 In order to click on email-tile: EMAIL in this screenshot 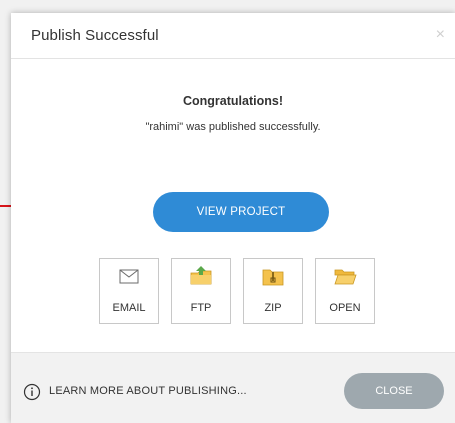, I will do `click(129, 291)`.